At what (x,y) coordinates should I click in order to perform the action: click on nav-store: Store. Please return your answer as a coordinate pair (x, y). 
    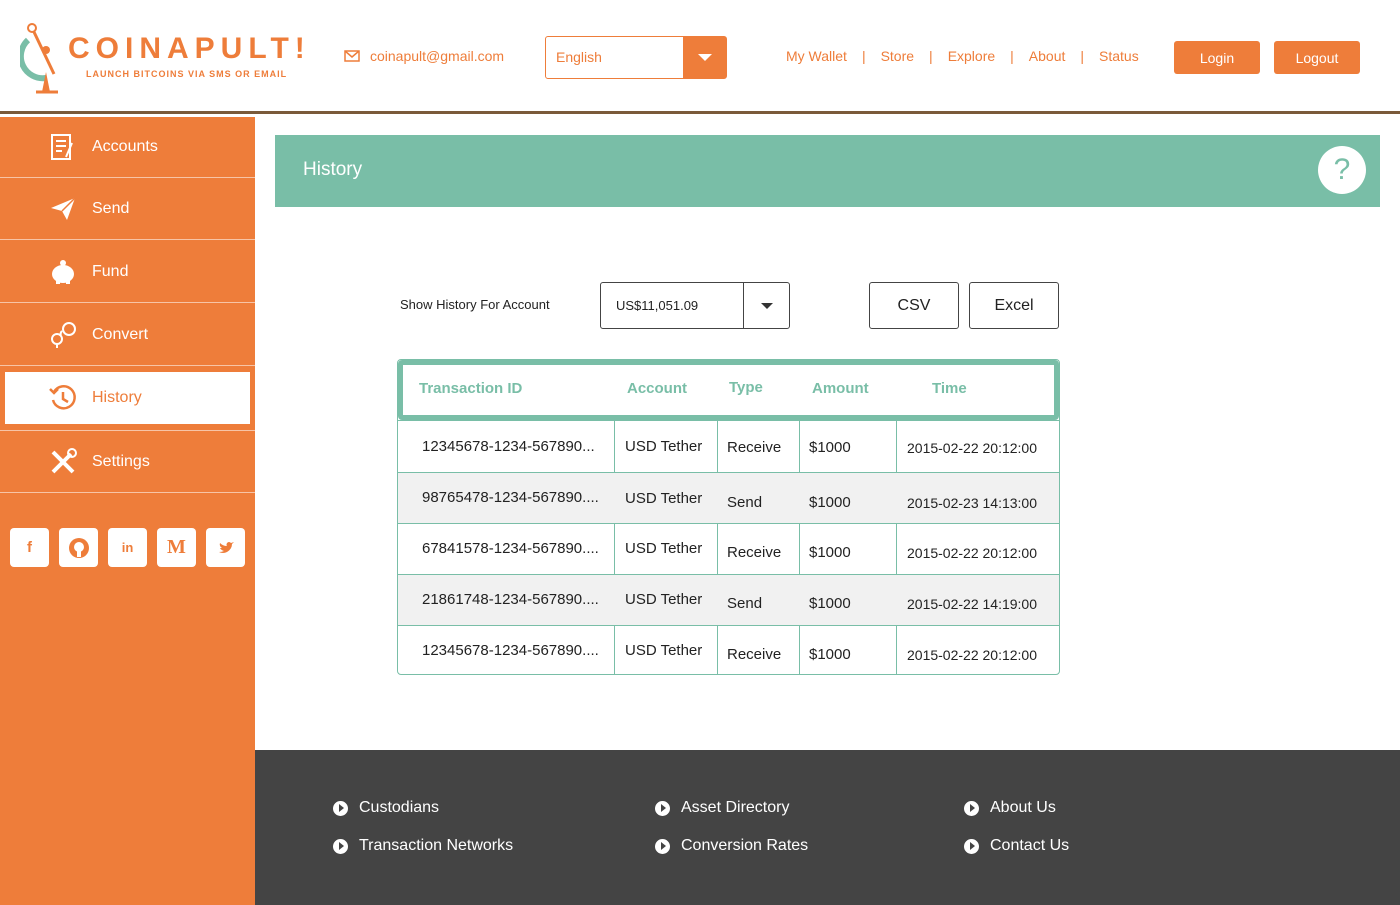
    Looking at the image, I should click on (897, 56).